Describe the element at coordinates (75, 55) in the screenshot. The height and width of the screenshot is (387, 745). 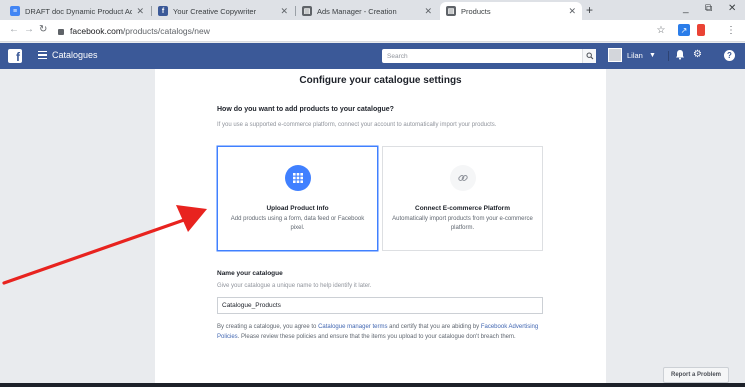
I see `section-title: Catalogues` at that location.